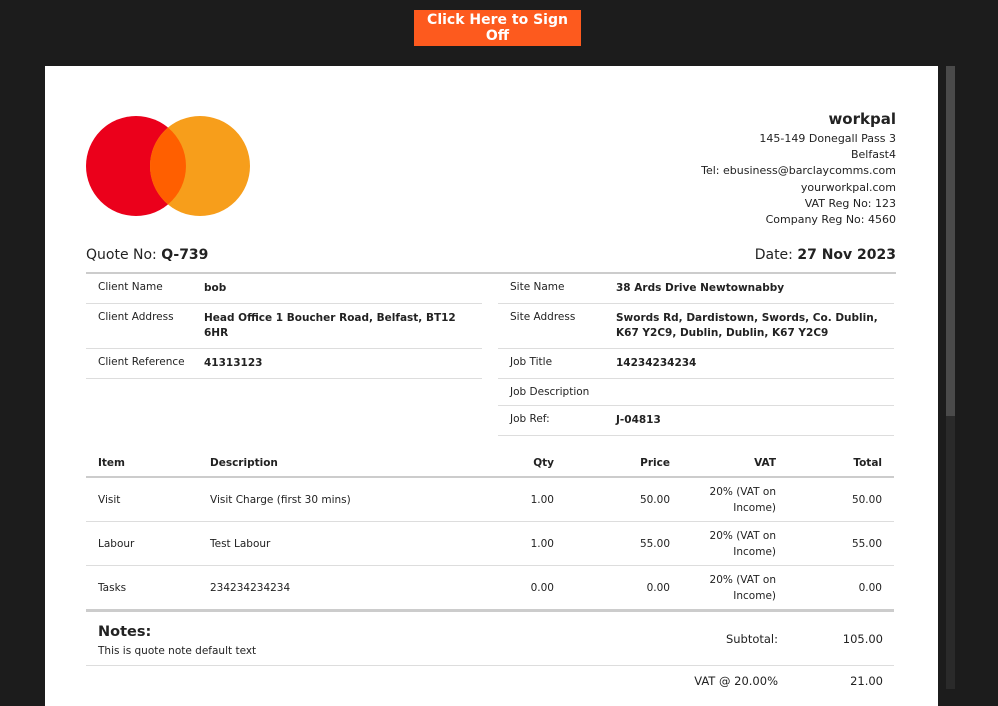 The image size is (998, 706). What do you see at coordinates (519, 588) in the screenshot?
I see `qty-cell: 0.00` at bounding box center [519, 588].